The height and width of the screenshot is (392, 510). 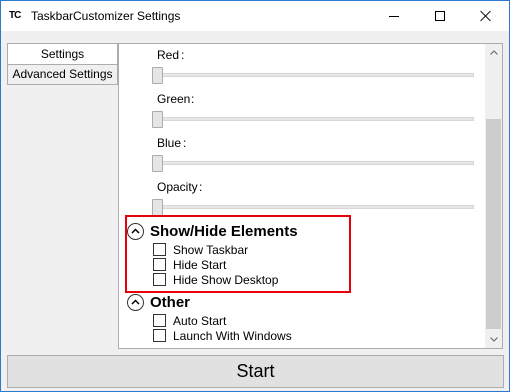 I want to click on blue-slider-track, so click(x=315, y=163).